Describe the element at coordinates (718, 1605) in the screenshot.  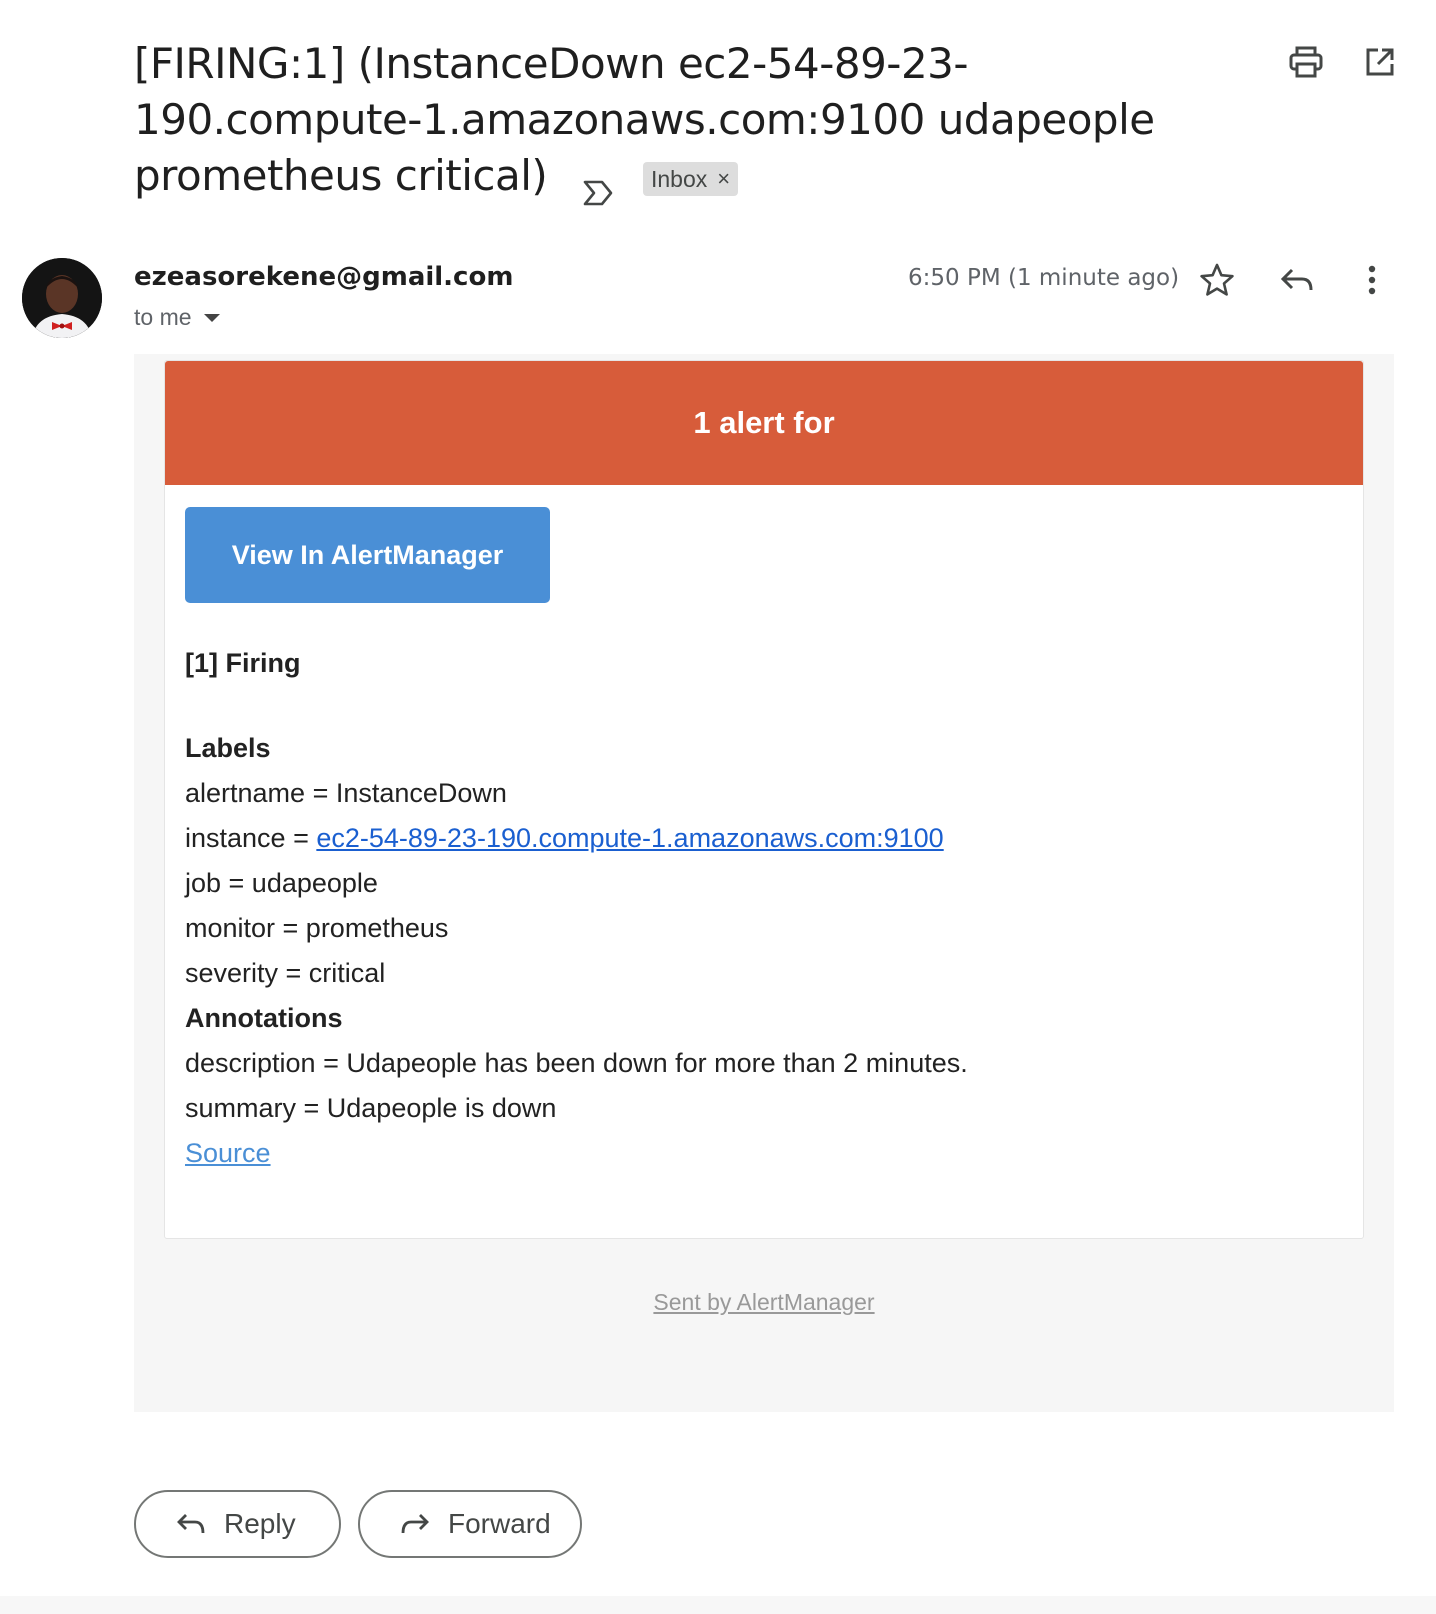
I see `bottom-divider` at that location.